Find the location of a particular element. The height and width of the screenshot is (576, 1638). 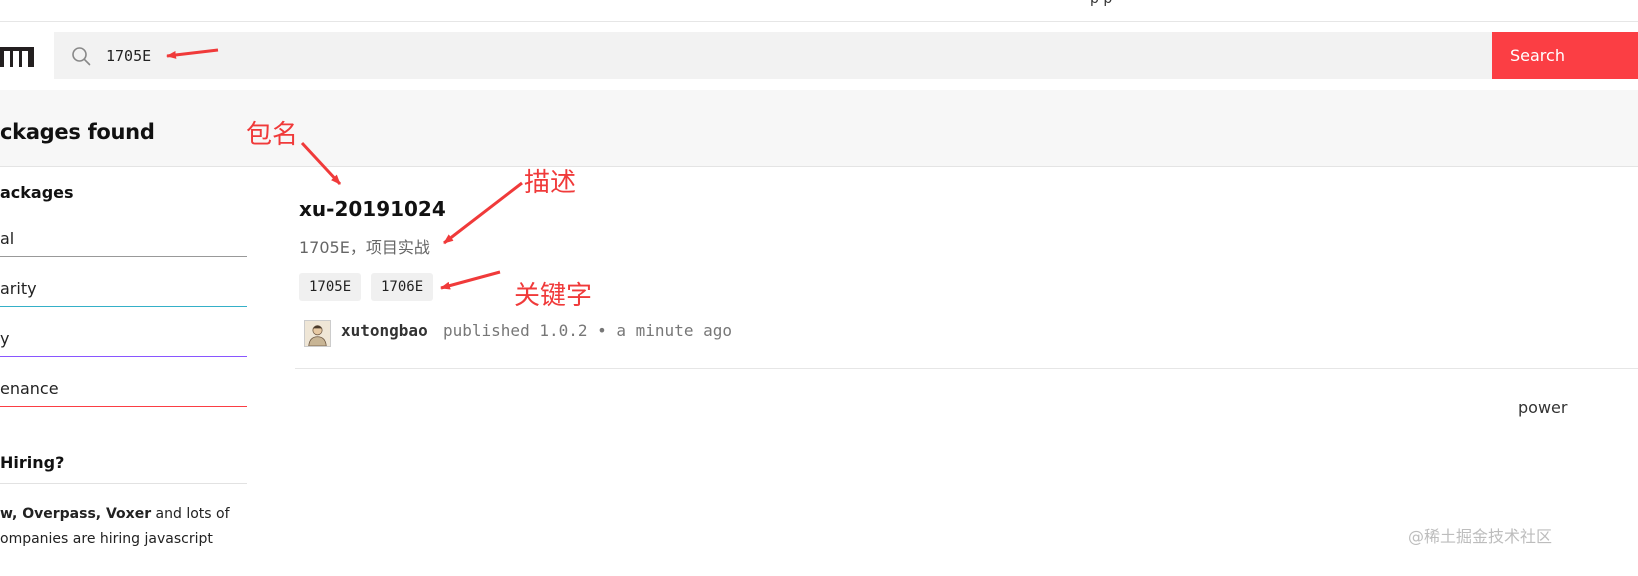

keyword-tag: 1706E is located at coordinates (402, 287).